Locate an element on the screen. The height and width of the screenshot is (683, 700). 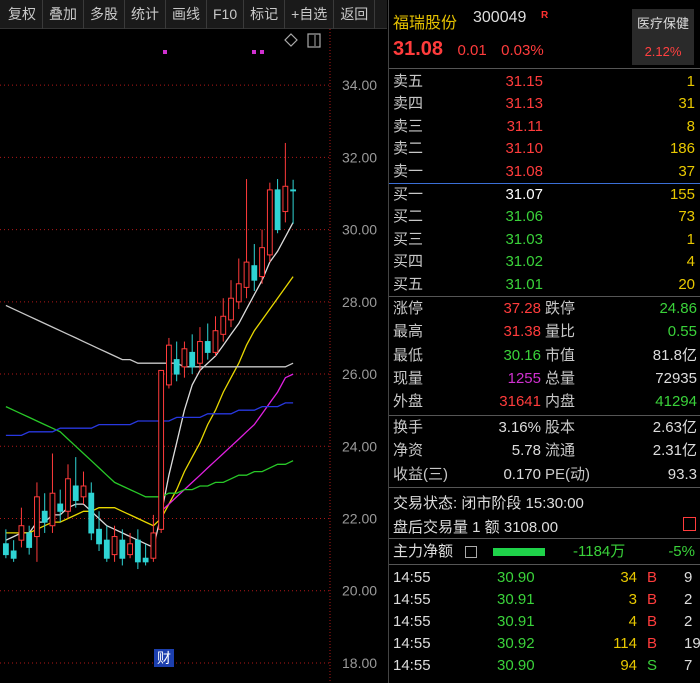
list-icon is located at coordinates (471, 552).